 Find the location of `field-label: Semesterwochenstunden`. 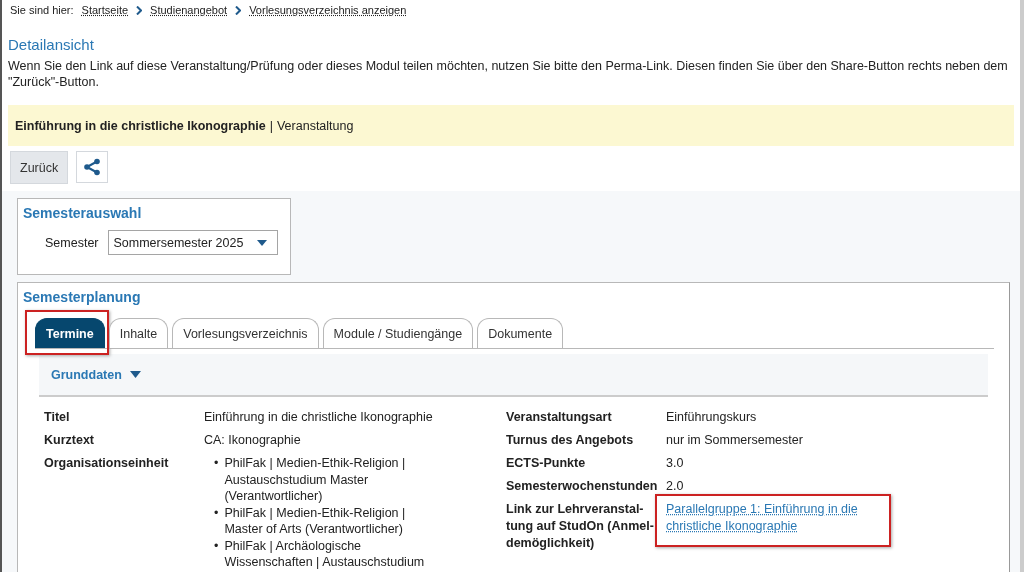

field-label: Semesterwochenstunden is located at coordinates (582, 486).